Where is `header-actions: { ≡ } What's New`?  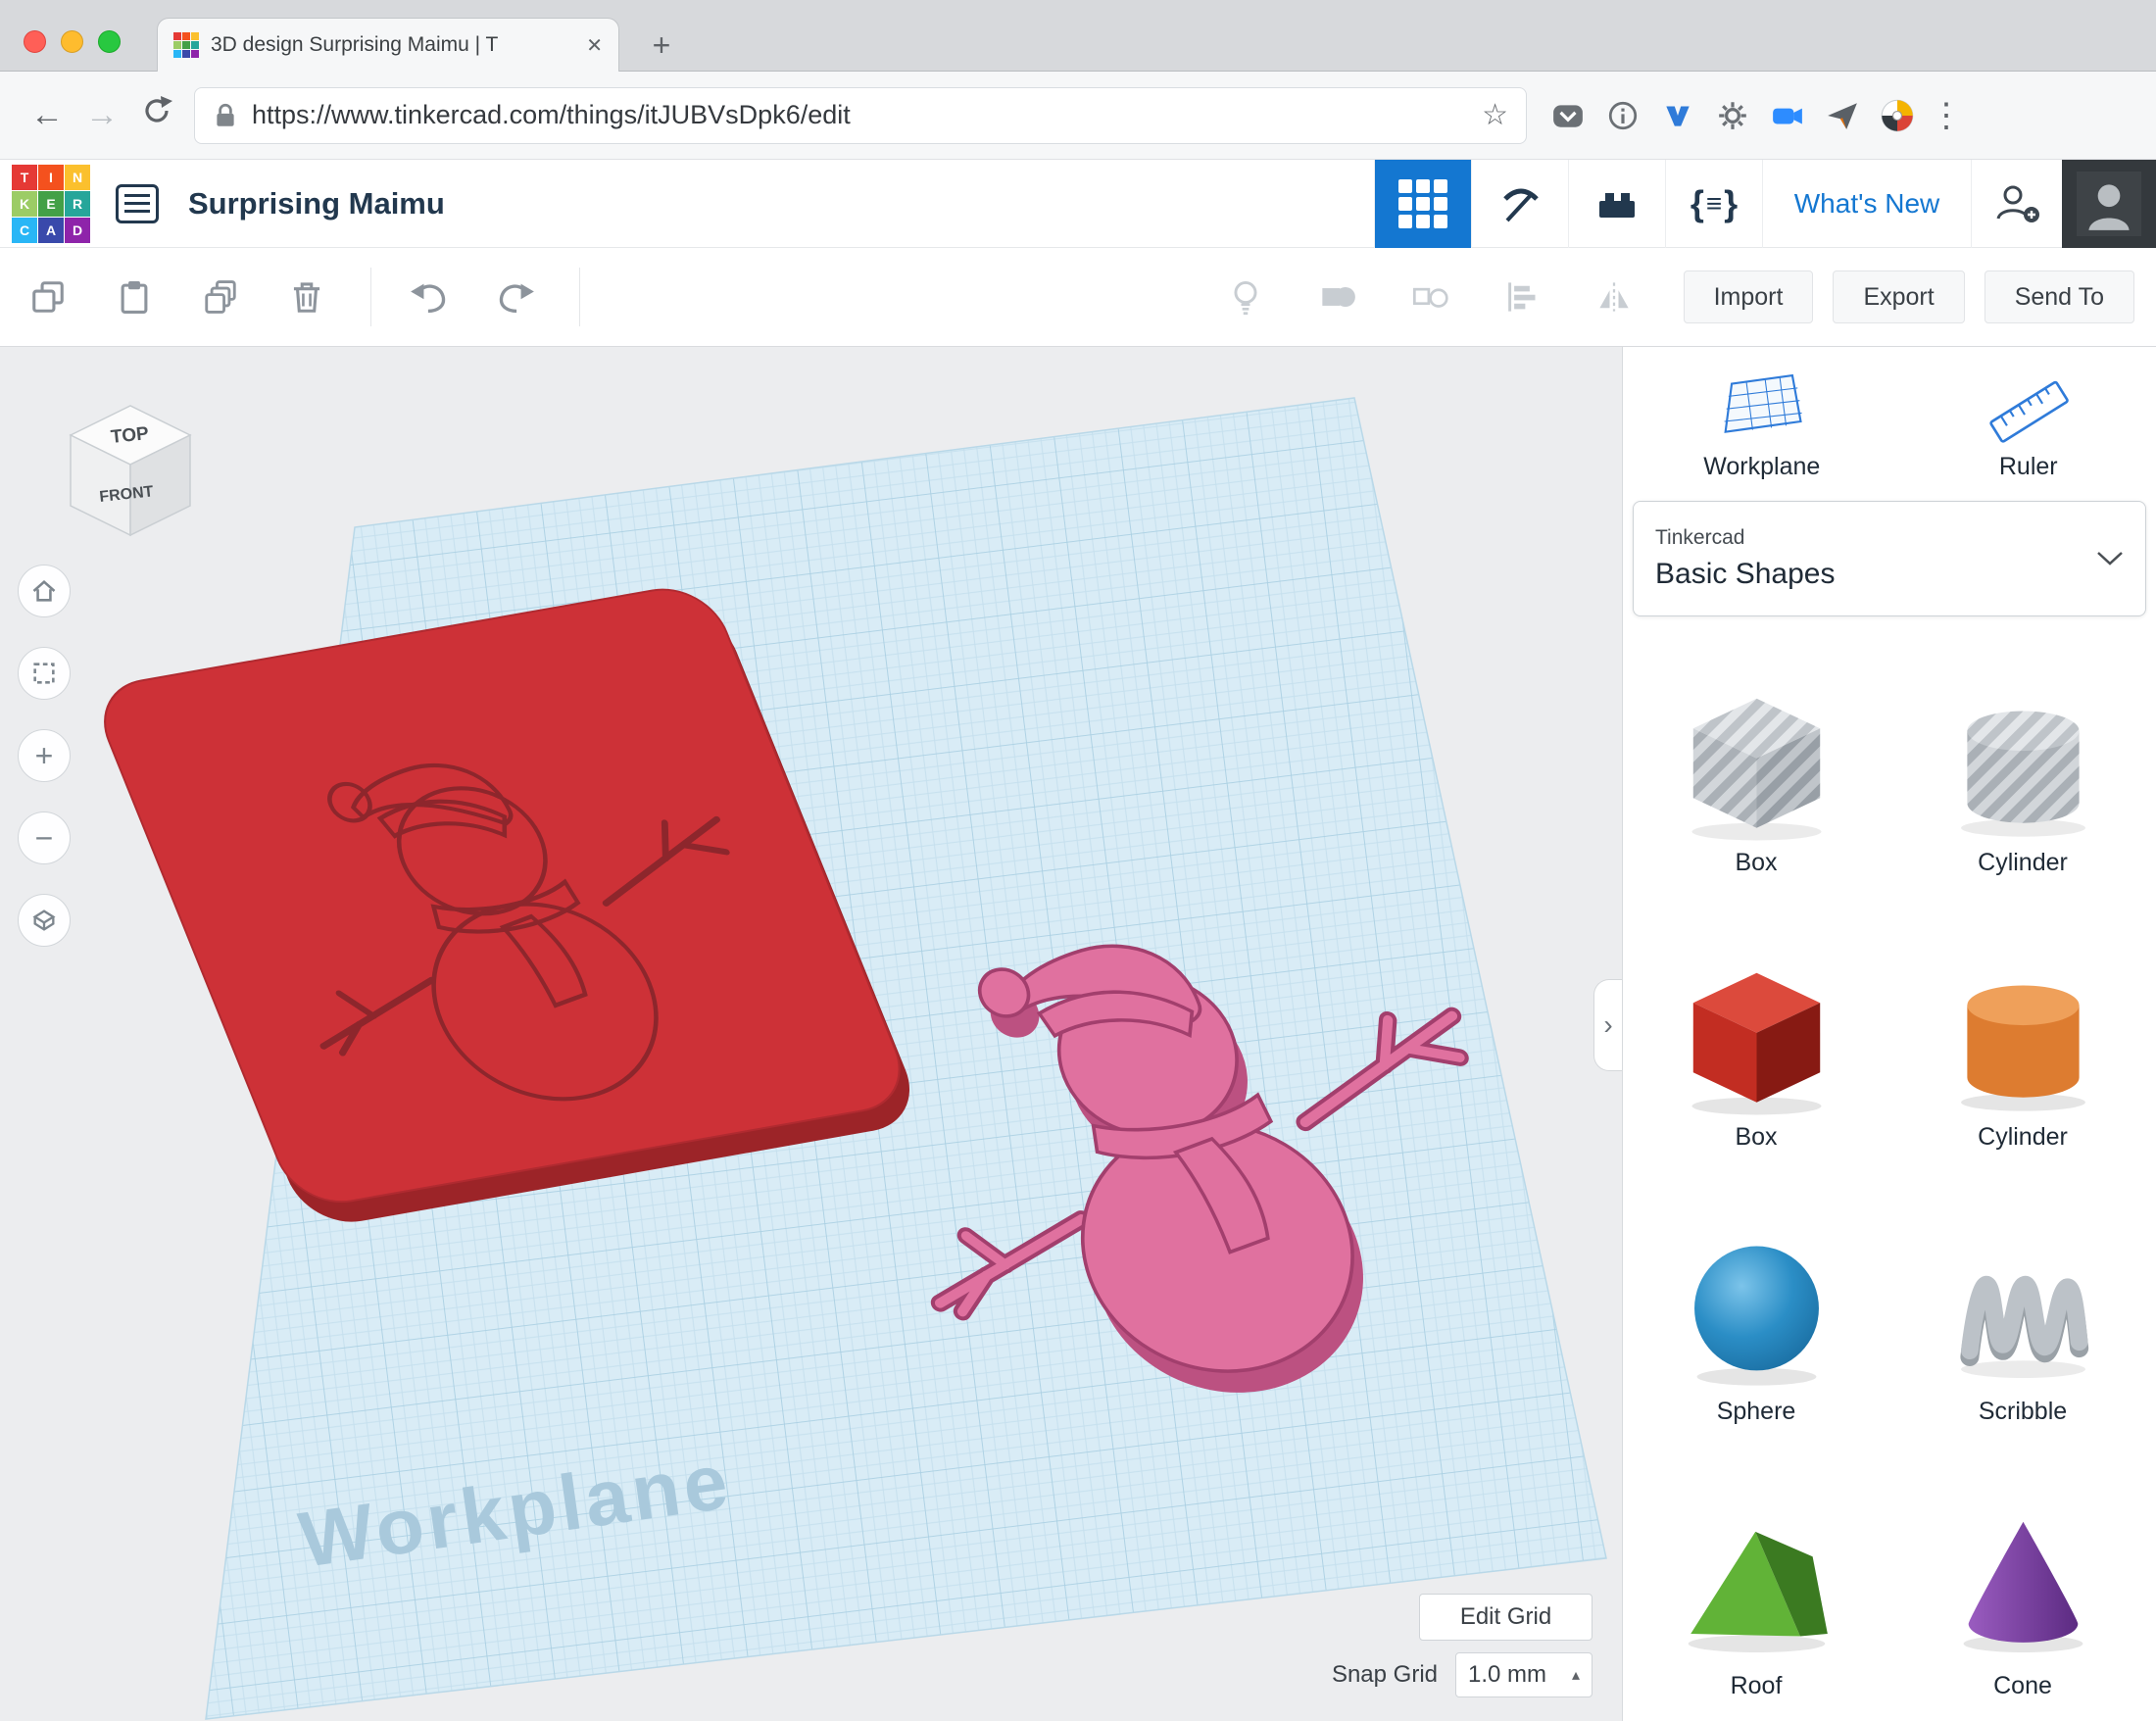
header-actions: { ≡ } What's New is located at coordinates (1765, 204).